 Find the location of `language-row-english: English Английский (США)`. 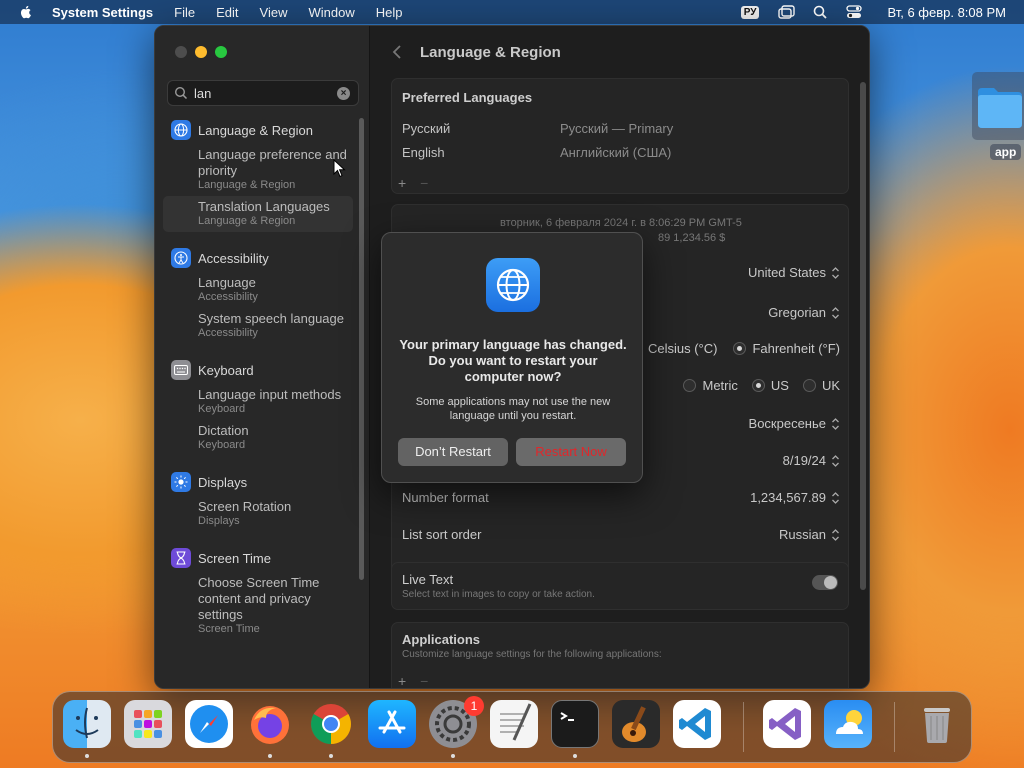

language-row-english: English Английский (США) is located at coordinates (536, 152).